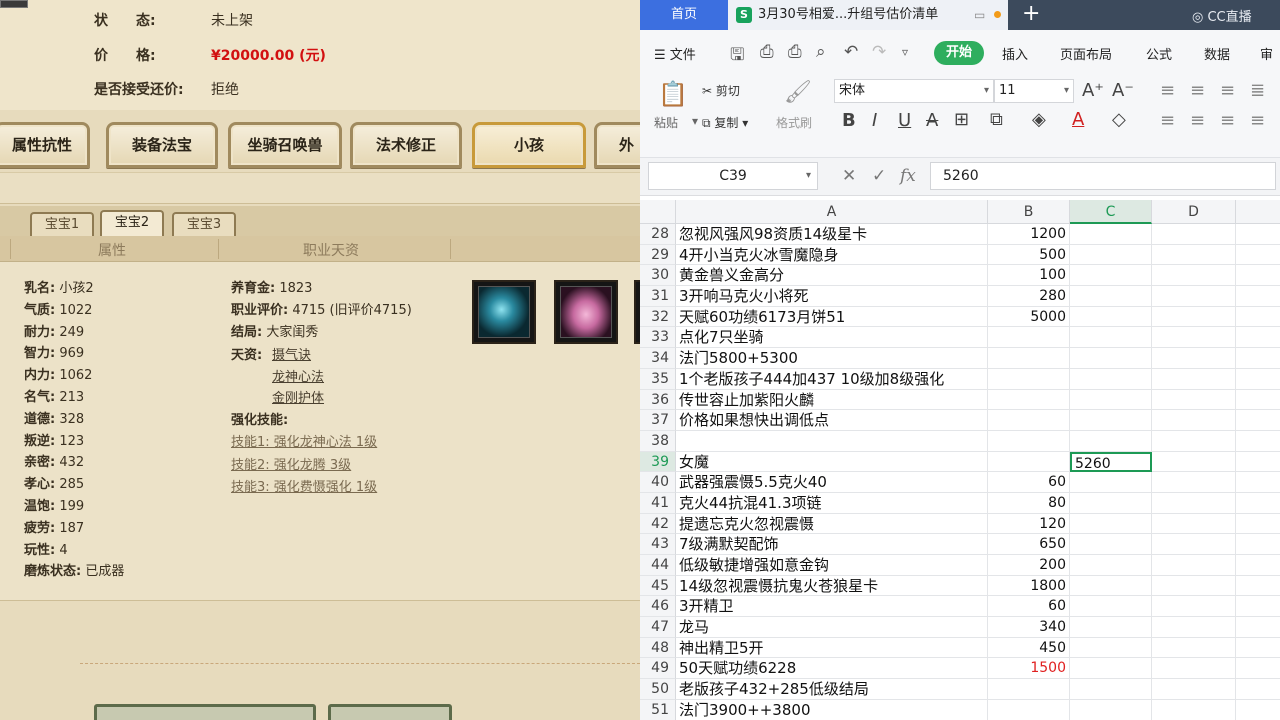 This screenshot has width=1280, height=720. What do you see at coordinates (1197, 120) in the screenshot?
I see `align-center-icon: ≡` at bounding box center [1197, 120].